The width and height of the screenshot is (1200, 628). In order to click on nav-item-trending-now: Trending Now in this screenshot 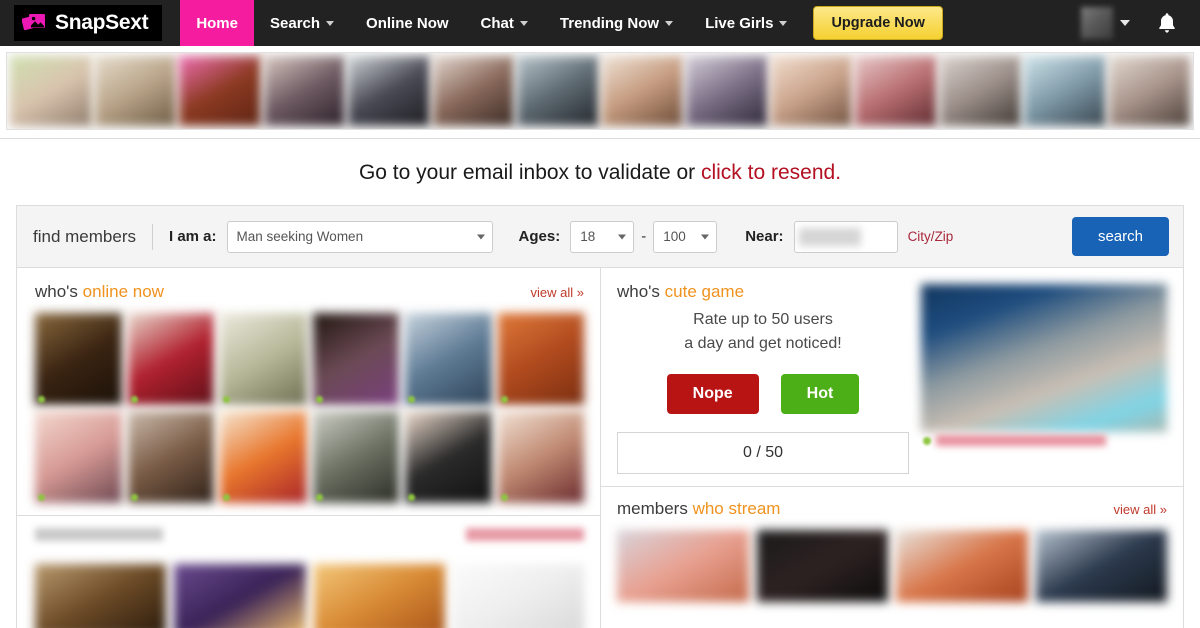, I will do `click(616, 23)`.